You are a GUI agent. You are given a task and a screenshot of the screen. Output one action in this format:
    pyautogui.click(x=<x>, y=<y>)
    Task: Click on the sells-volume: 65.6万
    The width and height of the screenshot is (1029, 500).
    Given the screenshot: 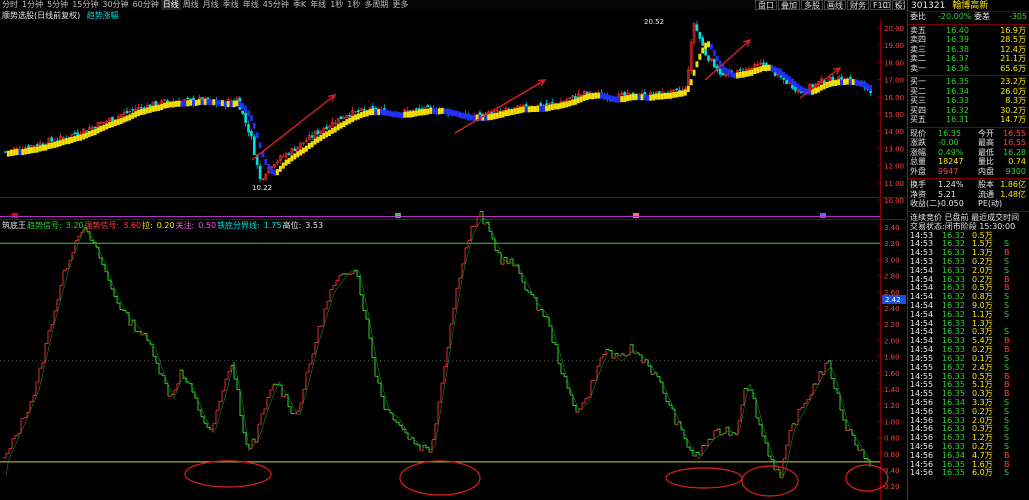 What is the action you would take?
    pyautogui.click(x=1013, y=68)
    